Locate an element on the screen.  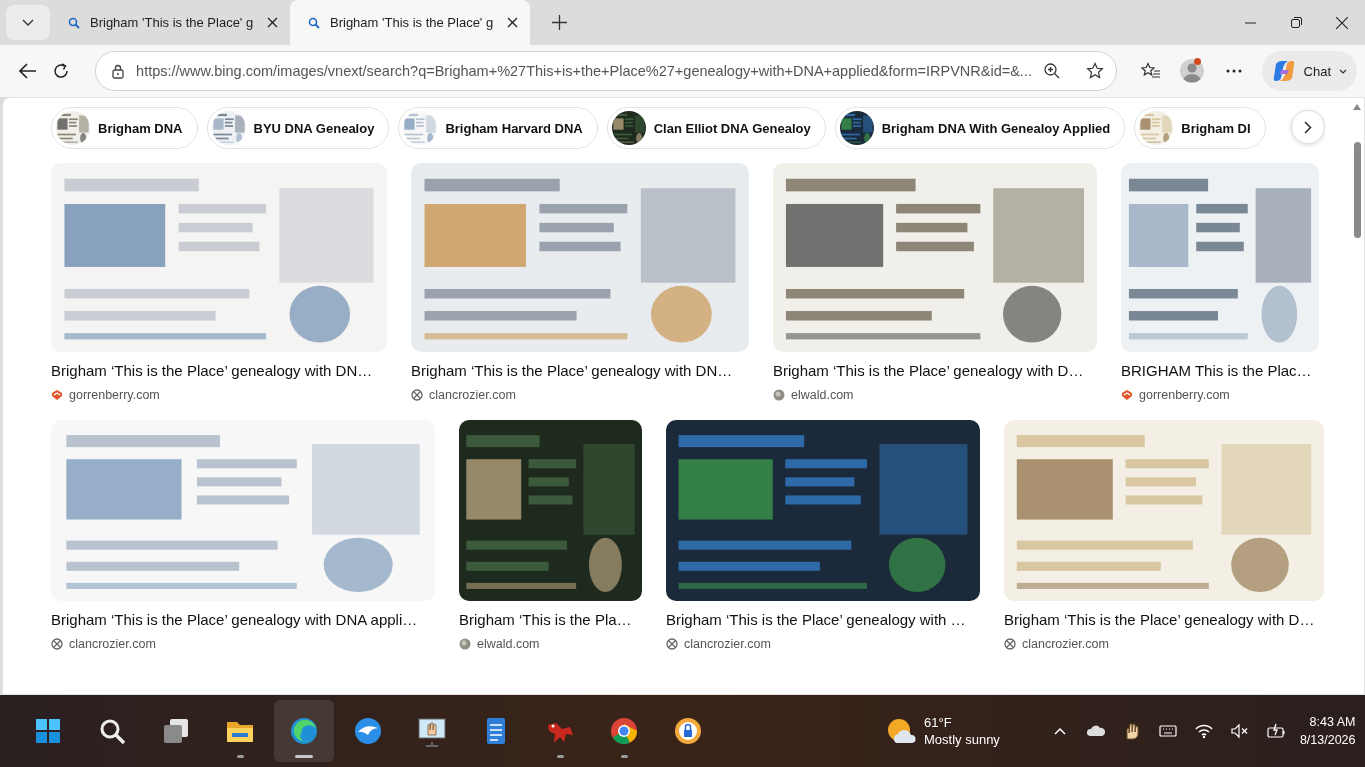
zoom-in-icon is located at coordinates (1051, 71).